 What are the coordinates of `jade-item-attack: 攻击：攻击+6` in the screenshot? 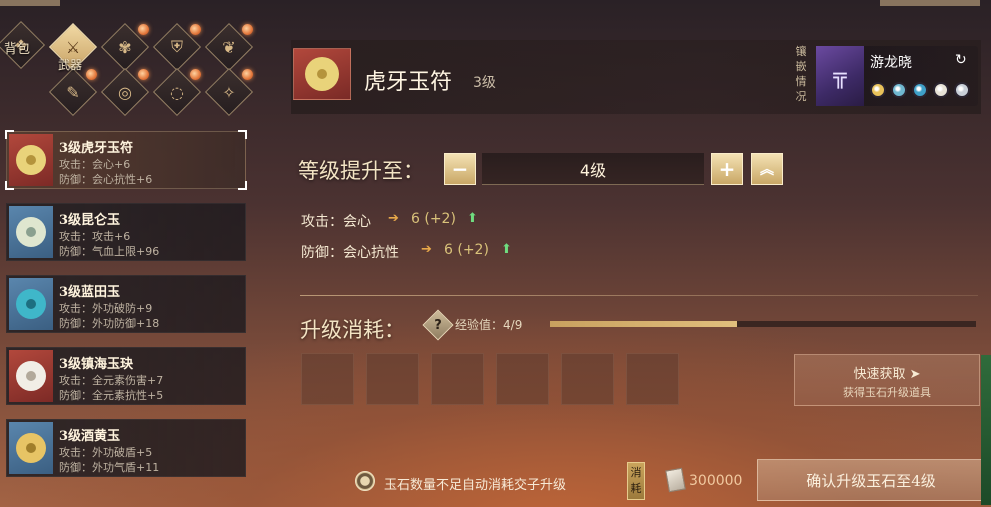 It's located at (95, 236).